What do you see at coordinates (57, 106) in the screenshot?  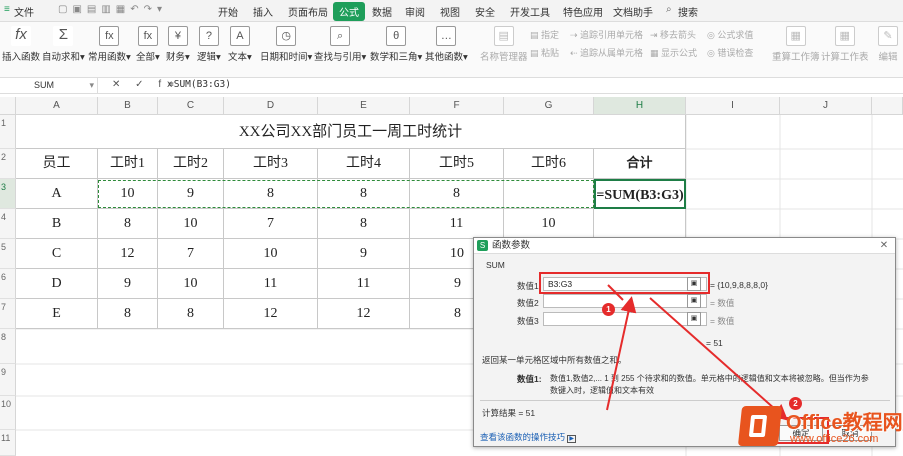 I see `col-header-a: A` at bounding box center [57, 106].